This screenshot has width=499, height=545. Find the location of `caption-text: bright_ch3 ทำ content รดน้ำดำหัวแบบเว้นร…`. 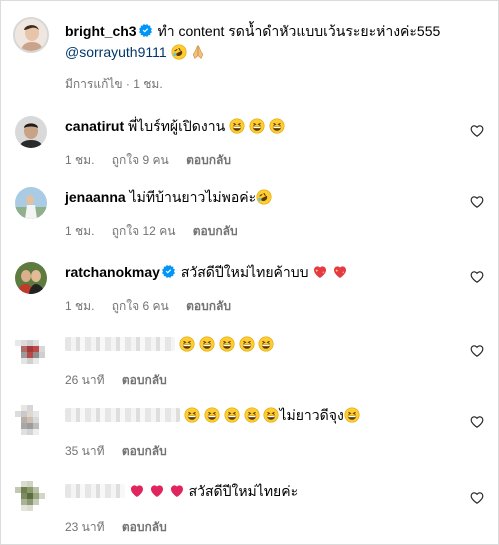

caption-text: bright_ch3 ทำ content รดน้ำดำหัวแบบเว้นร… is located at coordinates (270, 42).